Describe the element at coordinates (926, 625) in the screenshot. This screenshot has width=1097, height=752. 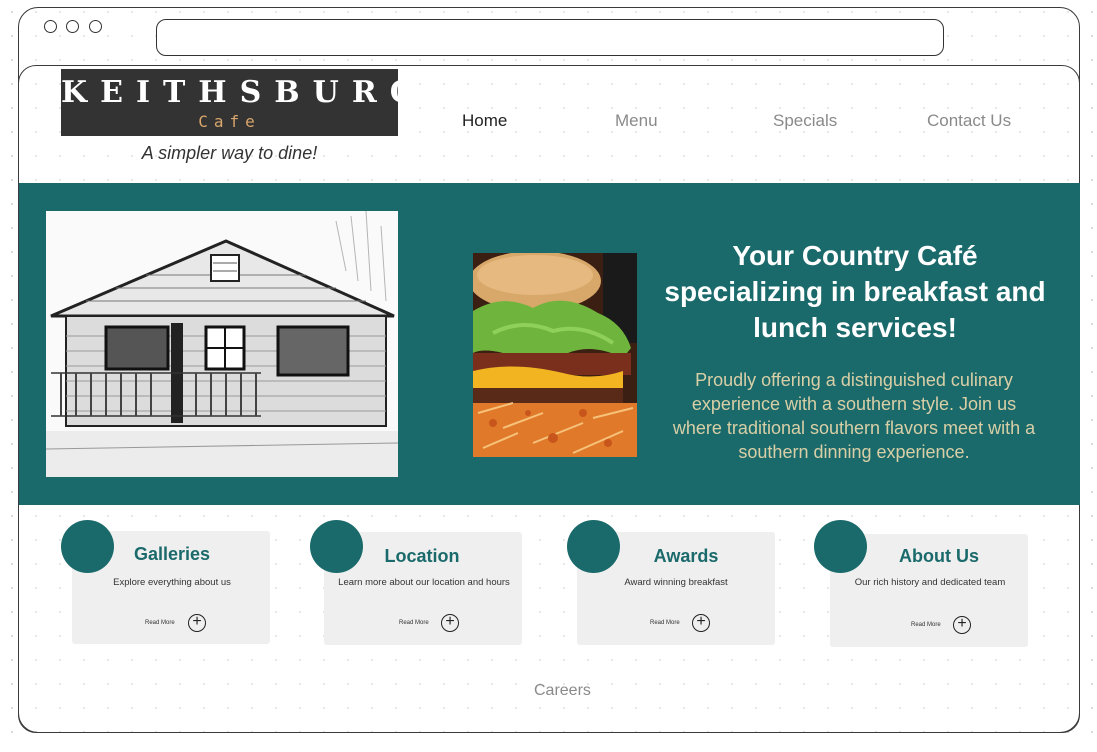
I see `card-about-us-read-more: Read More` at that location.